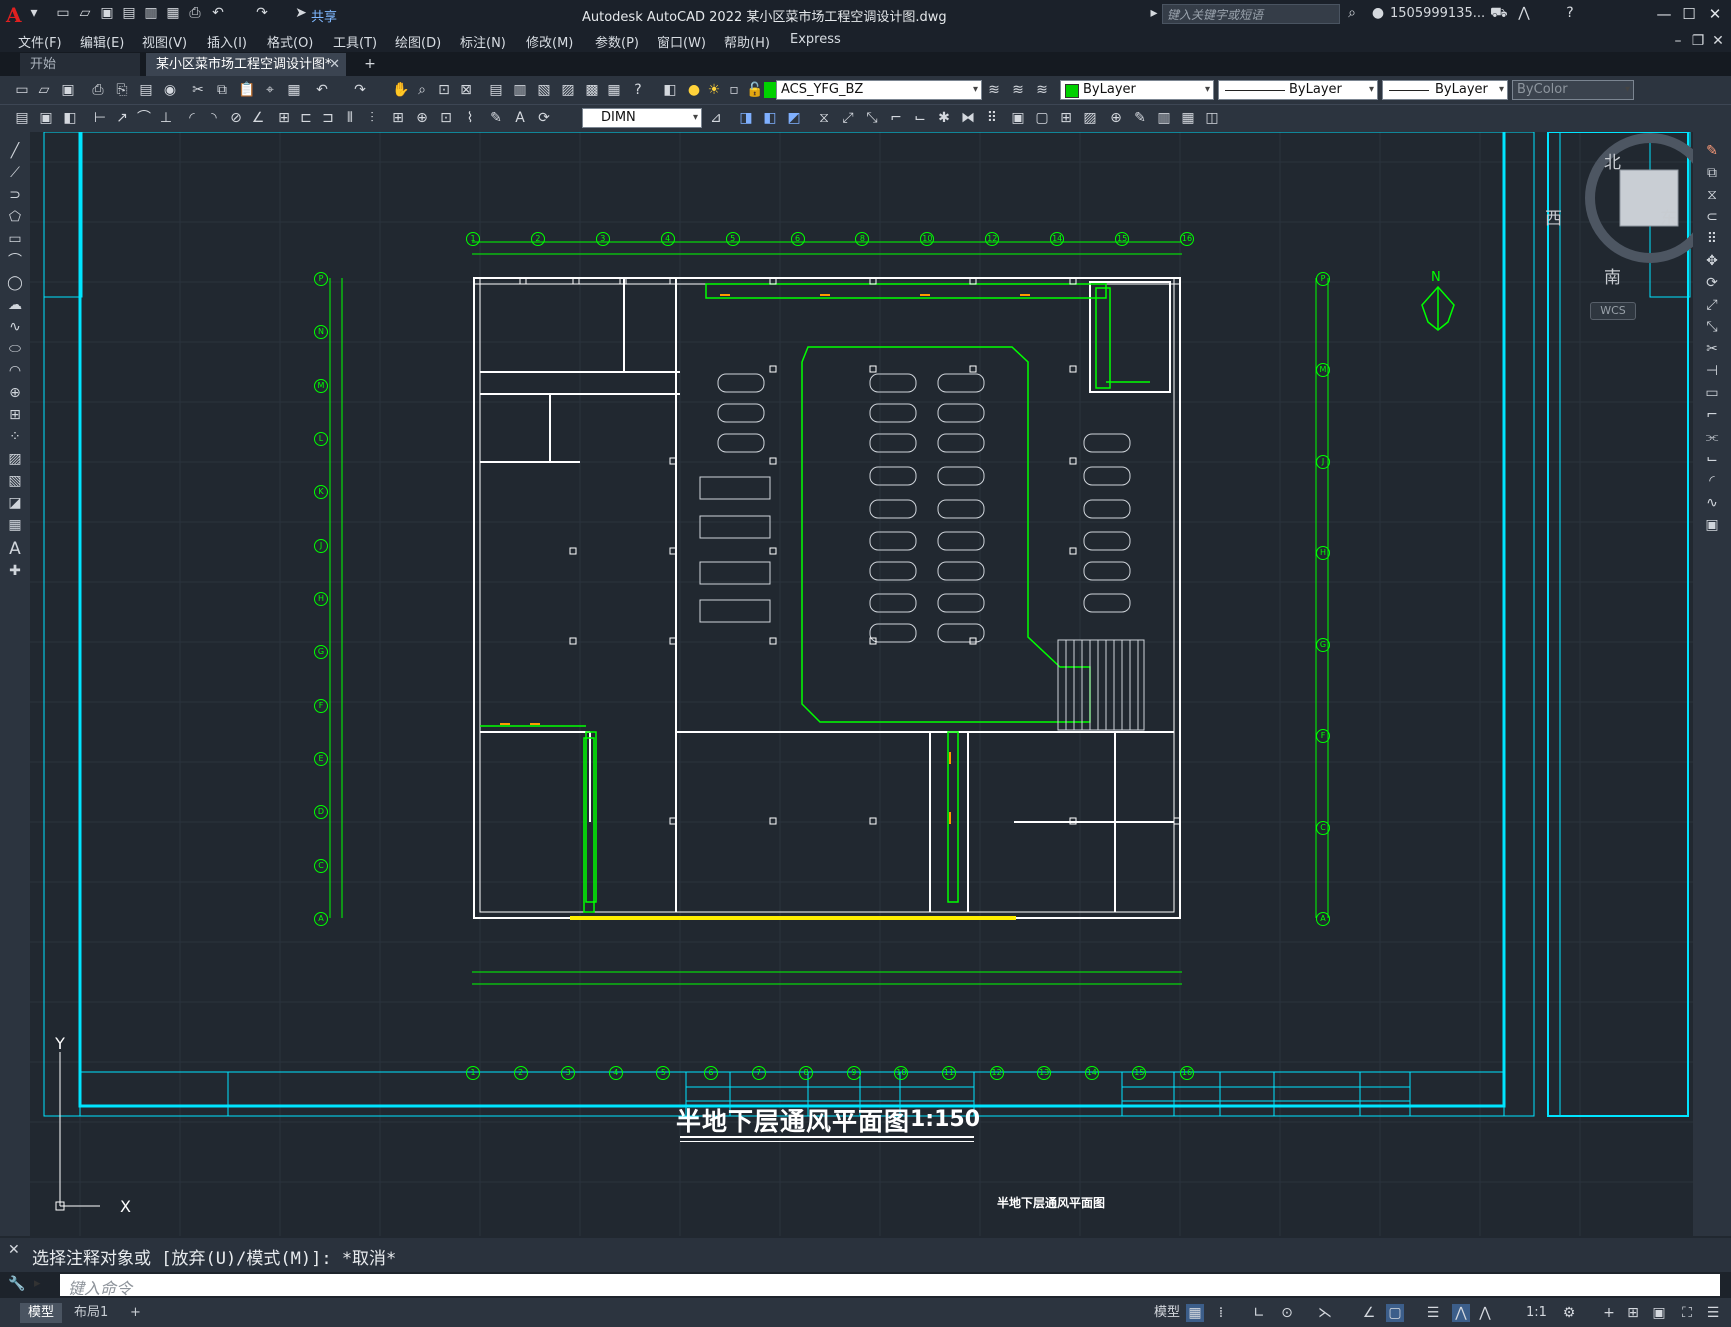  What do you see at coordinates (15, 283) in the screenshot?
I see `circle-icon: ◯` at bounding box center [15, 283].